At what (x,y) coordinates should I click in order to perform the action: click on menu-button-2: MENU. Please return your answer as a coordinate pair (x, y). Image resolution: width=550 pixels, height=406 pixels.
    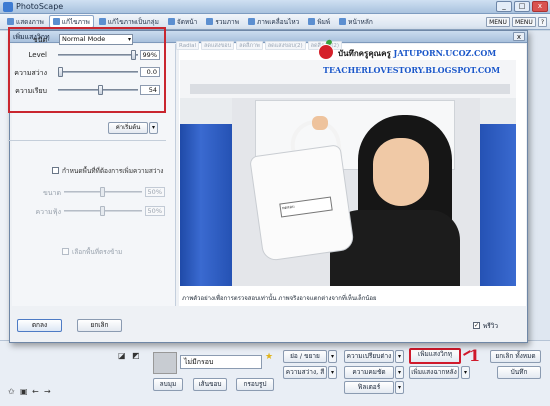
    Looking at the image, I should click on (523, 22).